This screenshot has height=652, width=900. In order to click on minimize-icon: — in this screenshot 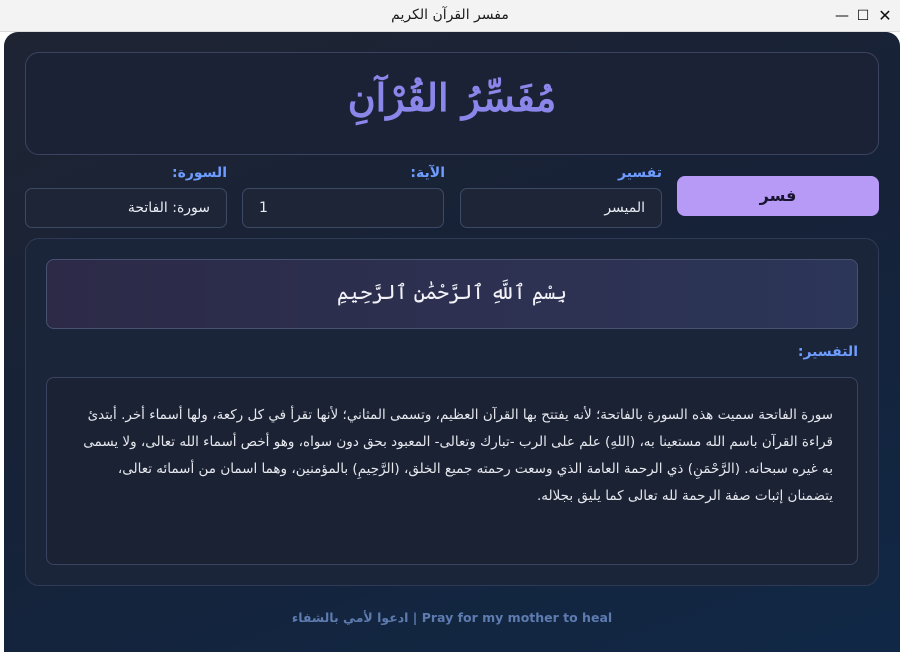, I will do `click(842, 16)`.